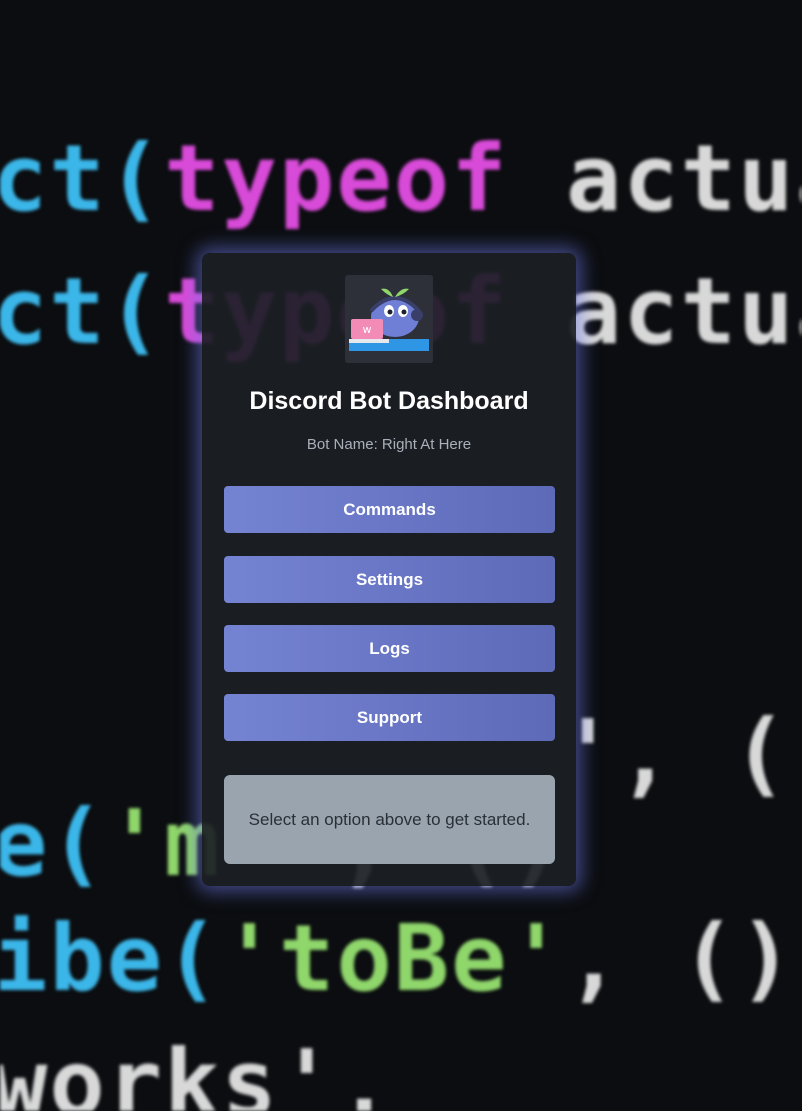 The height and width of the screenshot is (1111, 802). Describe the element at coordinates (389, 717) in the screenshot. I see `support-button: Support` at that location.